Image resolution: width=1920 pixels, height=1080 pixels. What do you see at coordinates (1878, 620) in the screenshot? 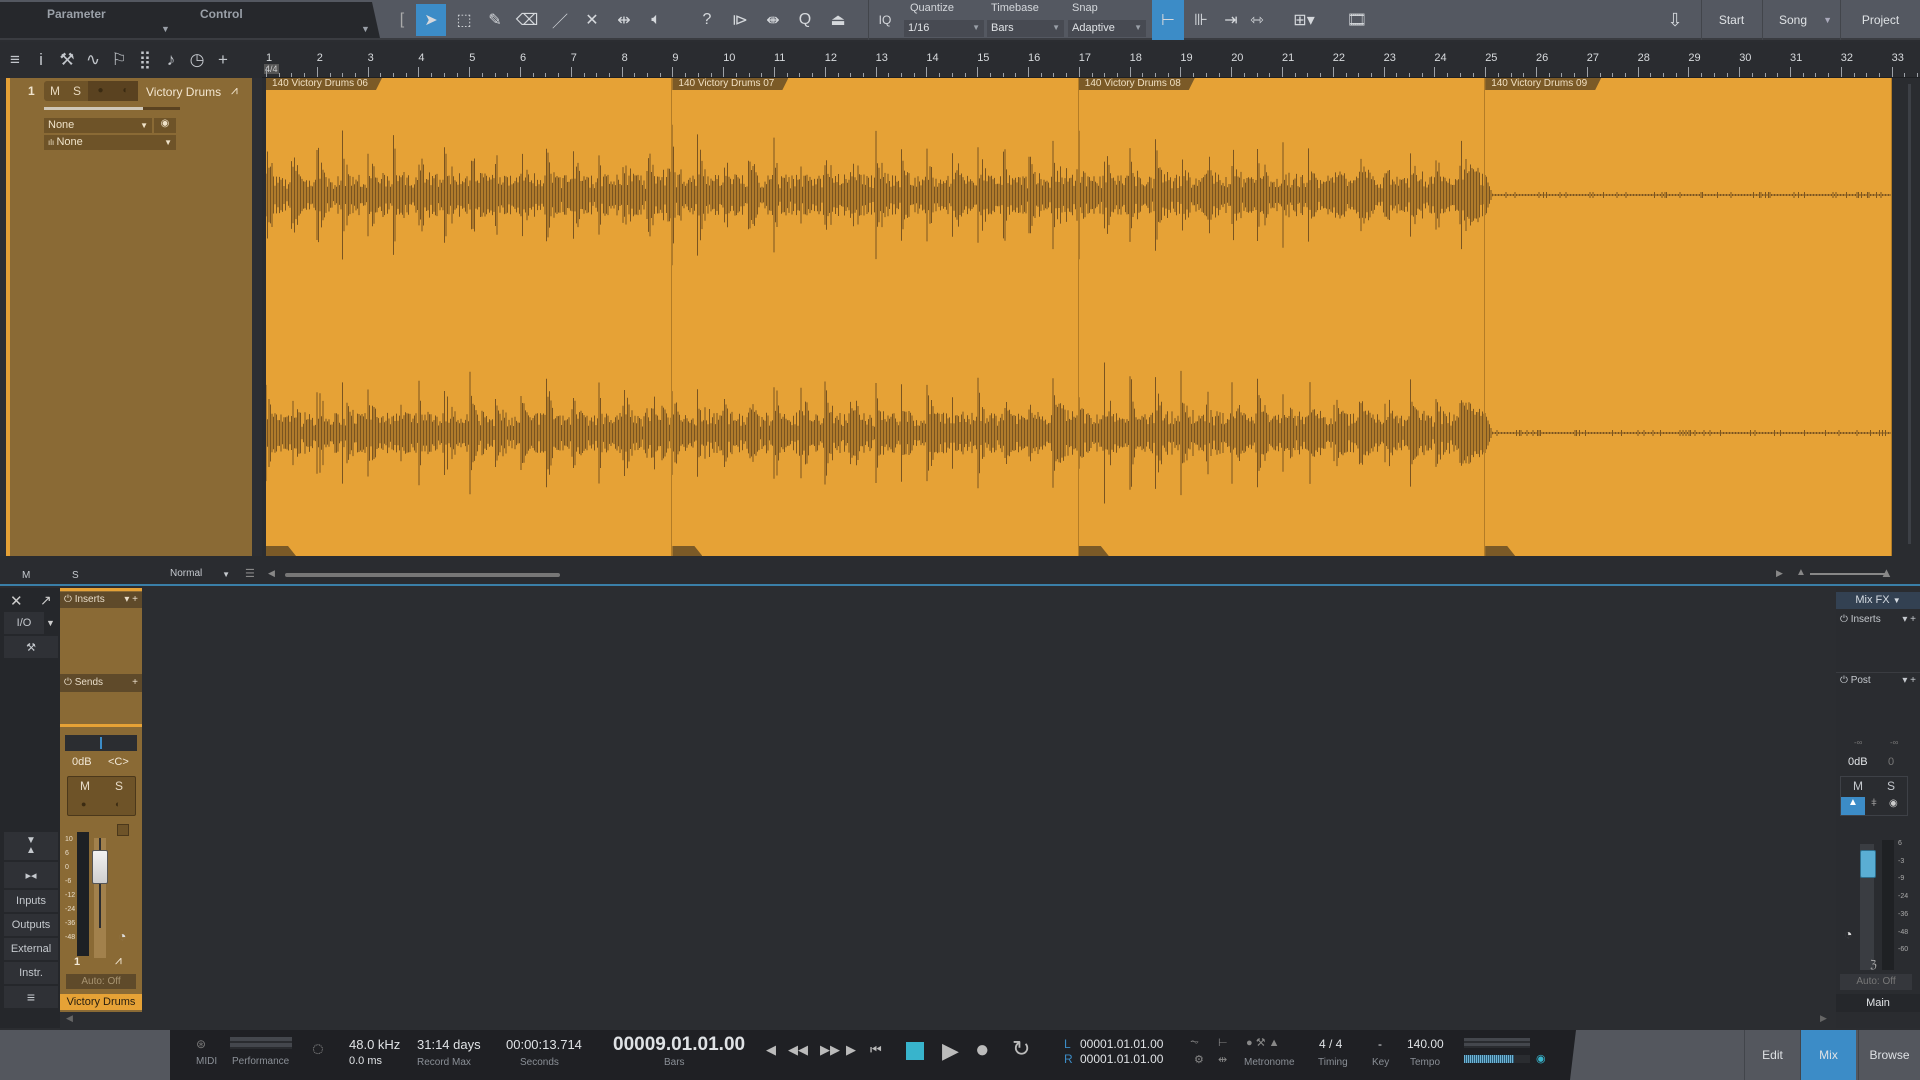
I see `main-inserts-header: ⏻ Inserts ▾ +` at bounding box center [1878, 620].